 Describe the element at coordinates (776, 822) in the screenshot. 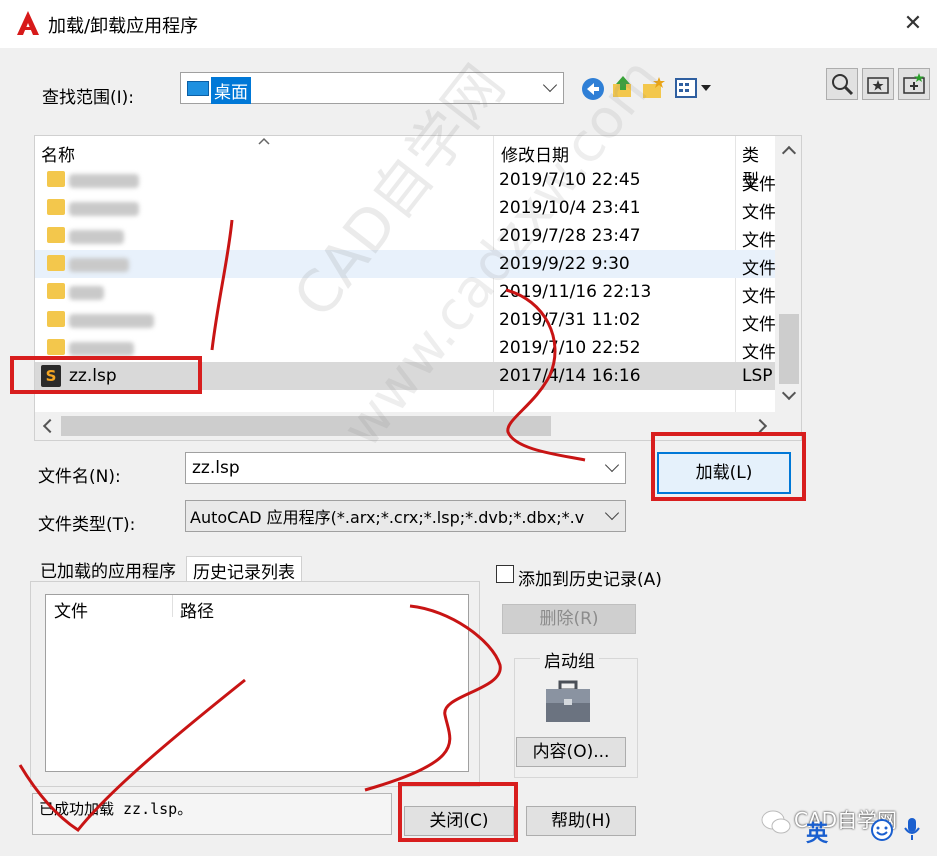

I see `wechat-icon` at that location.